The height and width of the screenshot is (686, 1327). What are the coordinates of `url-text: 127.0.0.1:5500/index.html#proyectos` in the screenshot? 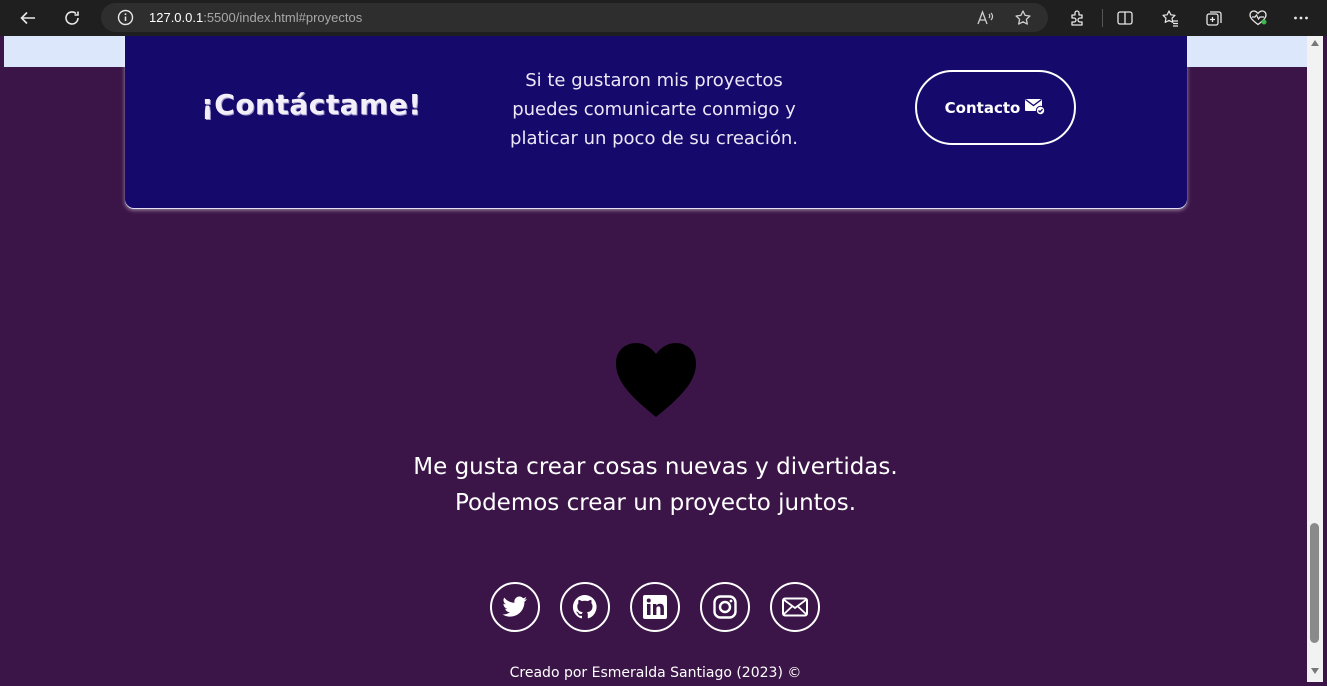 It's located at (255, 17).